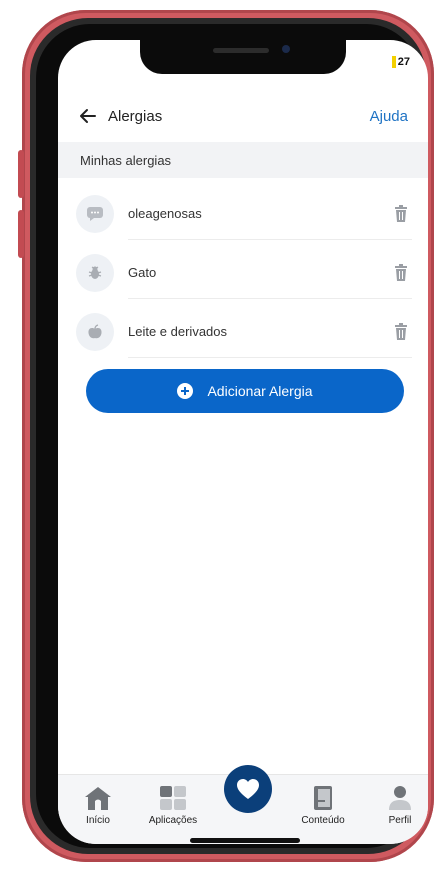 The width and height of the screenshot is (444, 871). Describe the element at coordinates (323, 820) in the screenshot. I see `tab-label: Conteúdo` at that location.